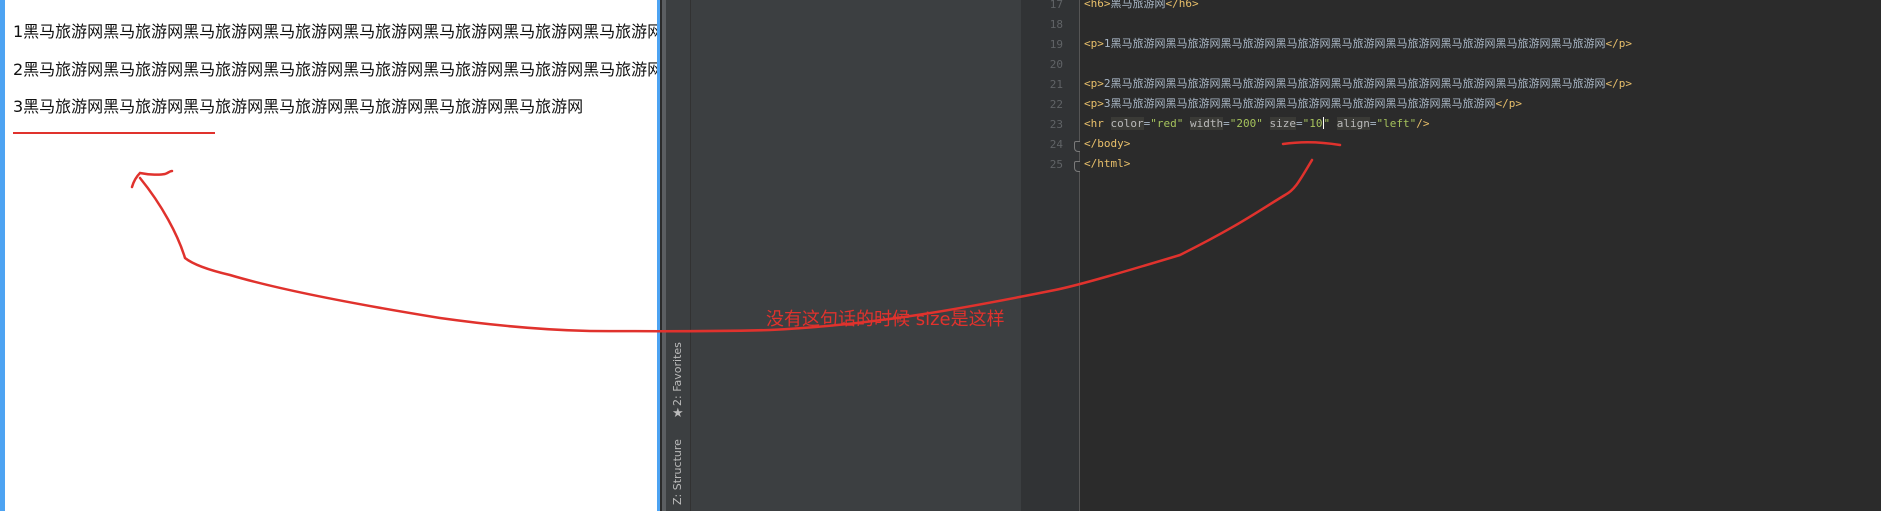  What do you see at coordinates (658, 255) in the screenshot?
I see `window-border-right` at bounding box center [658, 255].